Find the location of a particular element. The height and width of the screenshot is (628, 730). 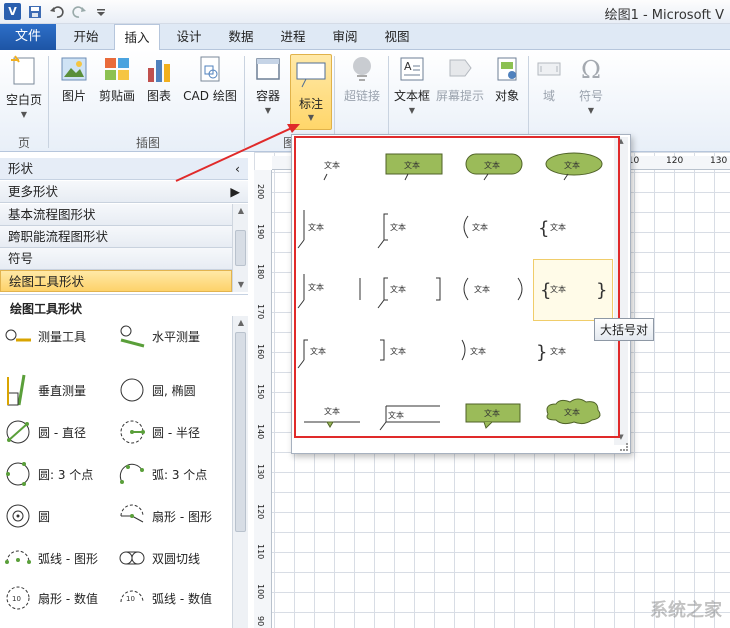

gallery-tooltip: 大括号对 is located at coordinates (624, 329).